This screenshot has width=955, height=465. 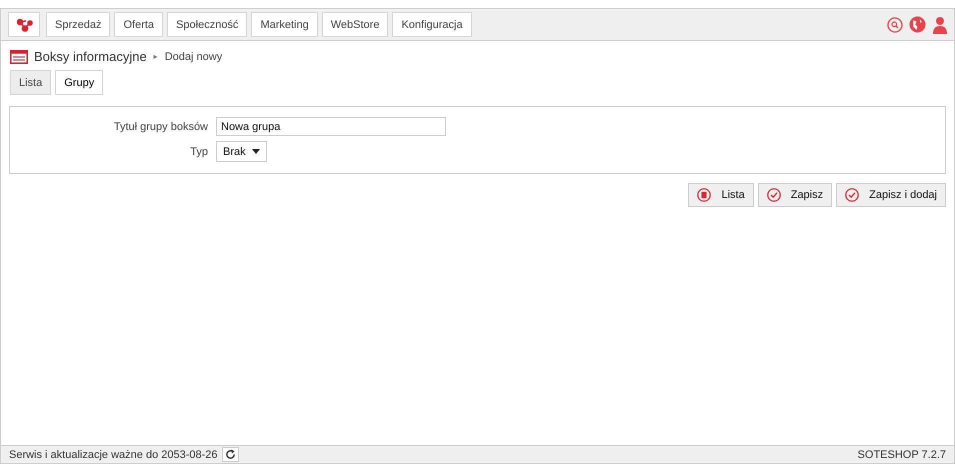 I want to click on caret-icon, so click(x=256, y=151).